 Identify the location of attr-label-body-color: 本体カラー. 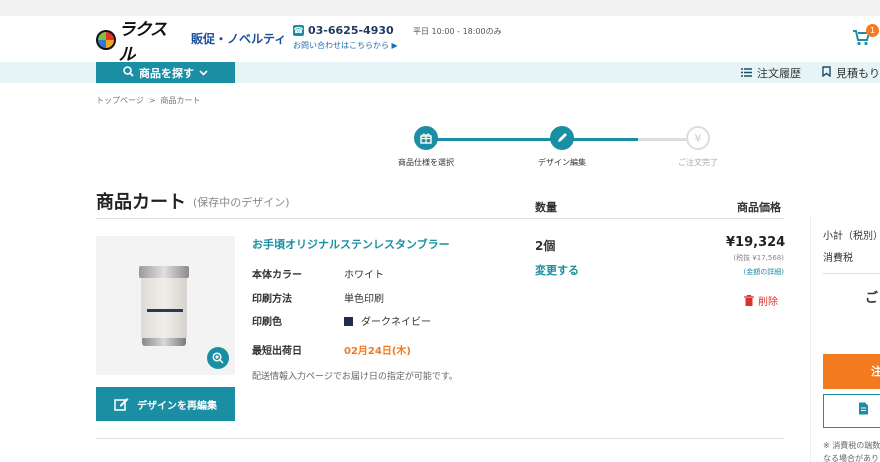
(277, 275).